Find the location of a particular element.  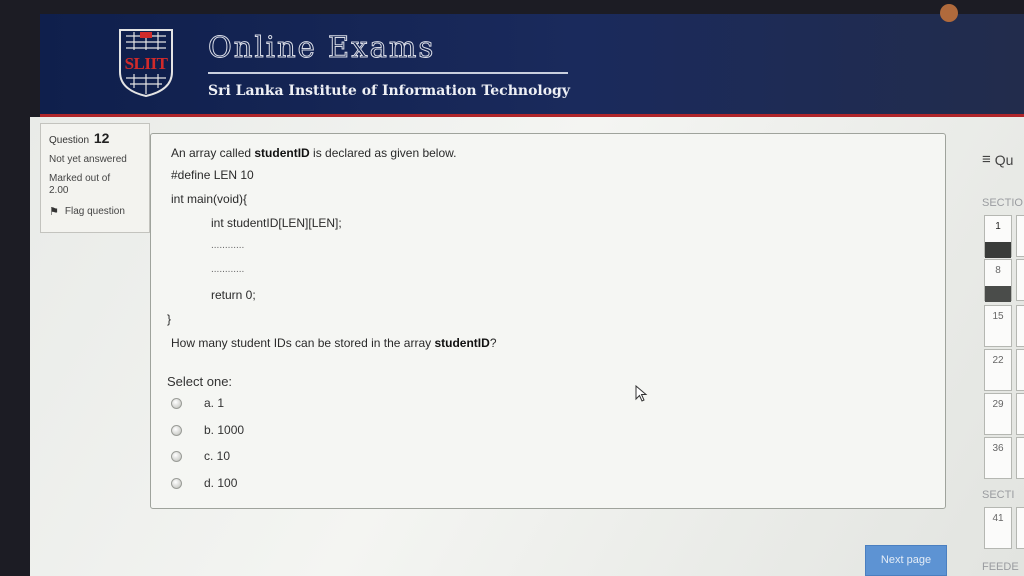

section-label-1: SECTIO is located at coordinates (1002, 203).